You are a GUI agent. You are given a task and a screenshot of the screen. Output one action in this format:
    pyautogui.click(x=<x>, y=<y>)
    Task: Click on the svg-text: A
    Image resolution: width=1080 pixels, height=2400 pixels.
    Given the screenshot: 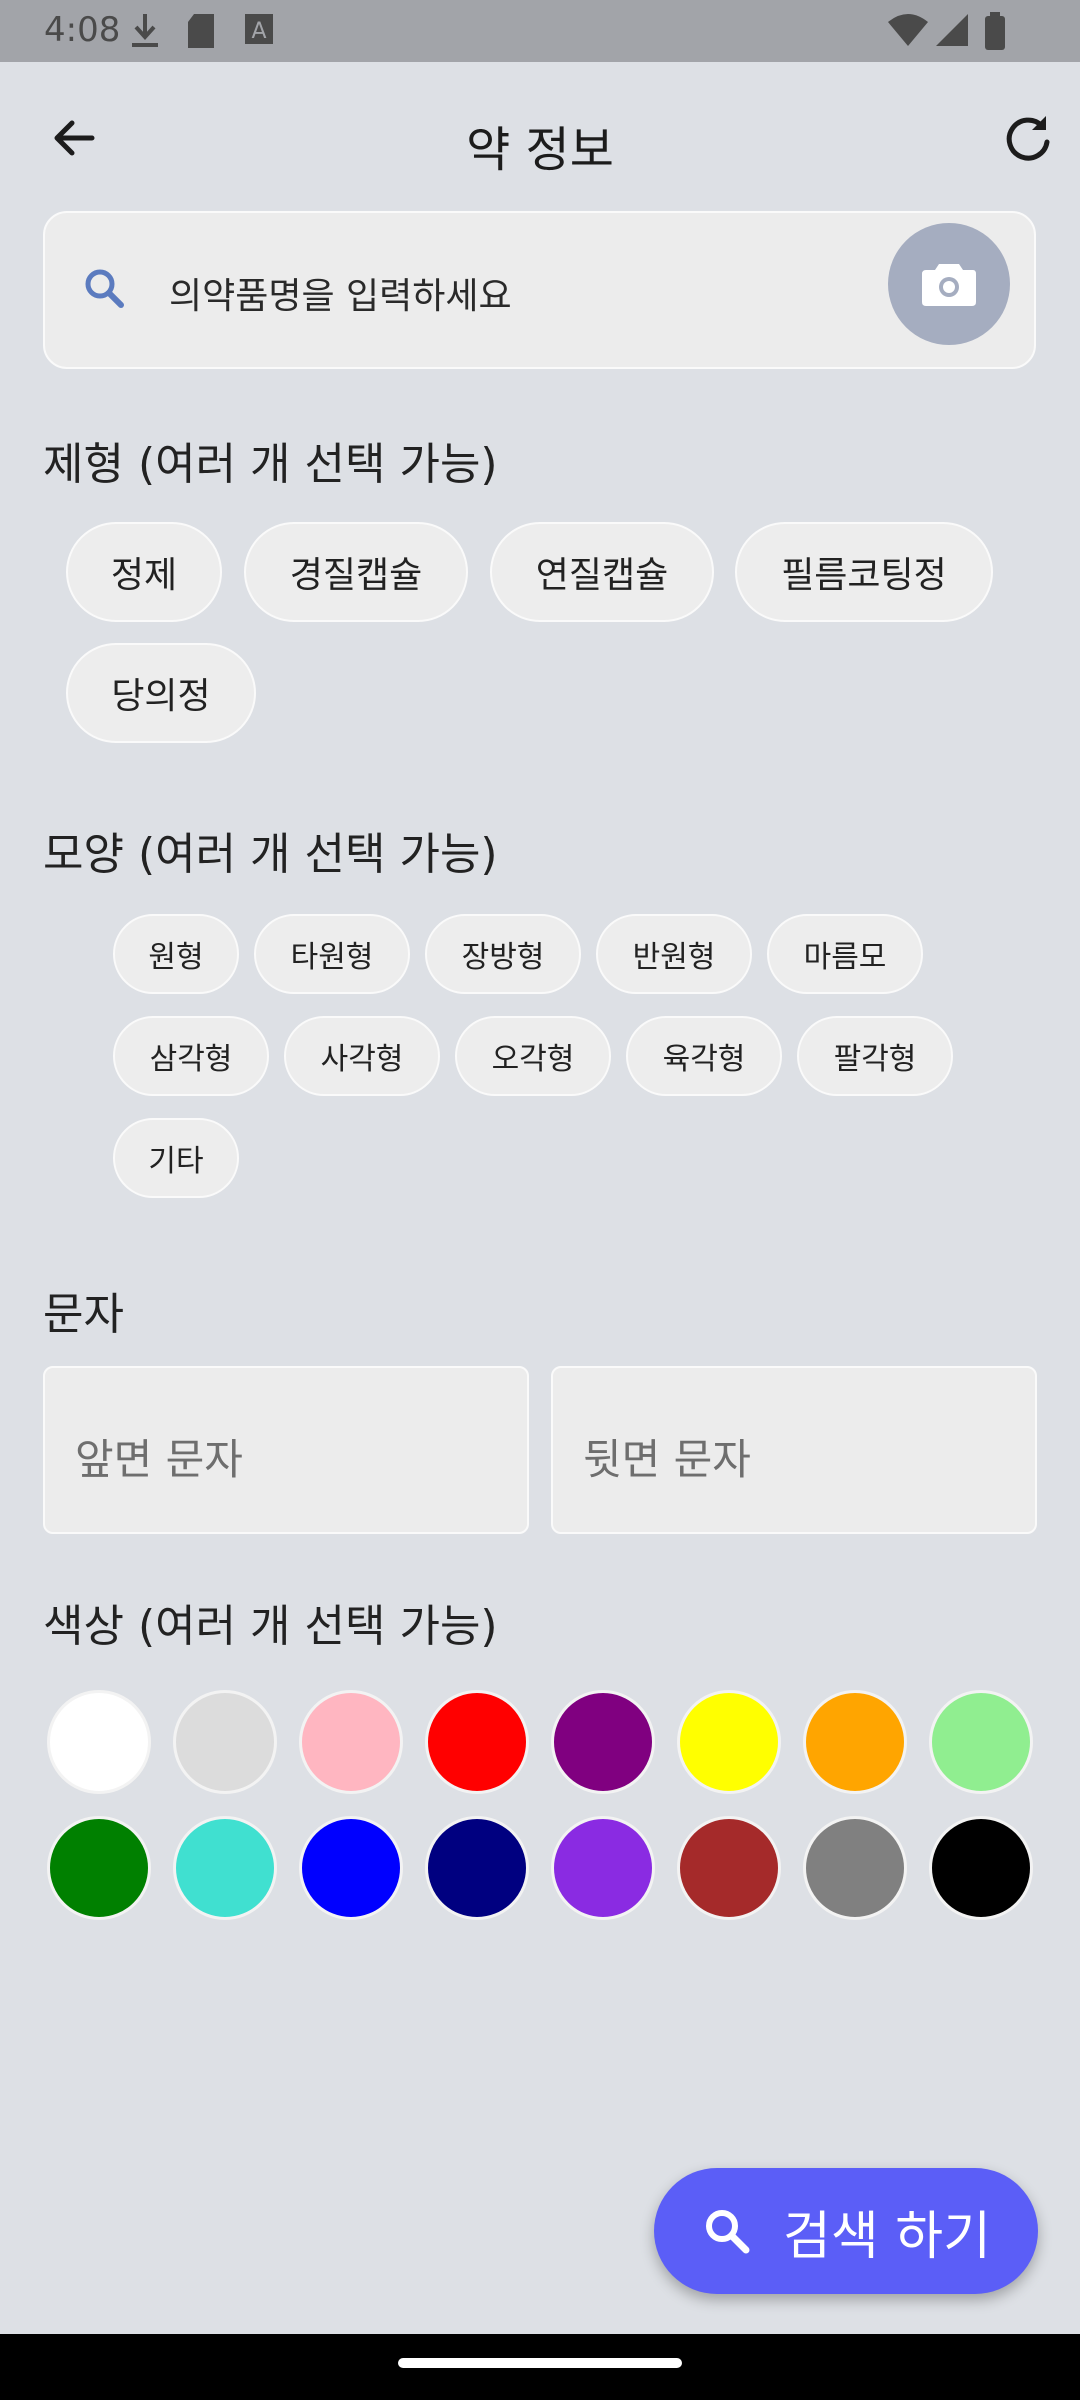 What is the action you would take?
    pyautogui.click(x=258, y=31)
    